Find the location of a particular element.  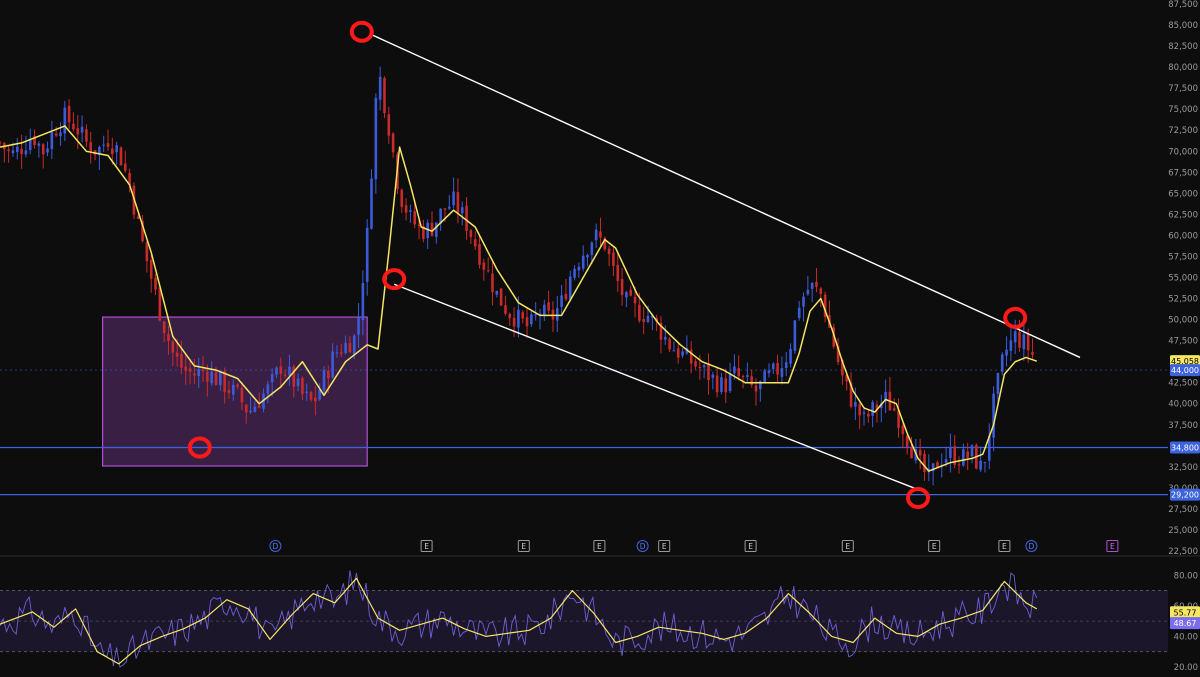

price-tick-label: 72,500 is located at coordinates (1183, 131).